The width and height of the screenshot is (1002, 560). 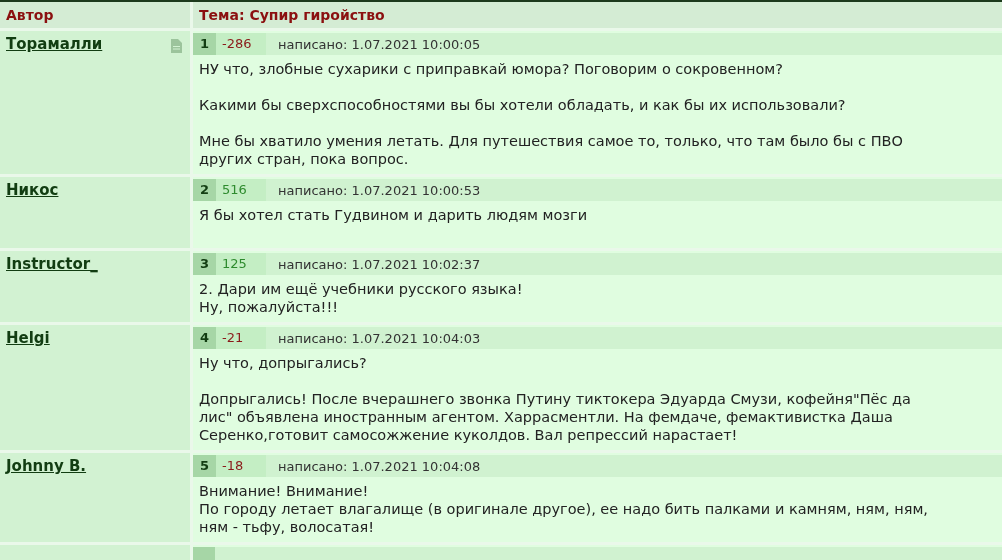 I want to click on post-rating: 125, so click(x=241, y=264).